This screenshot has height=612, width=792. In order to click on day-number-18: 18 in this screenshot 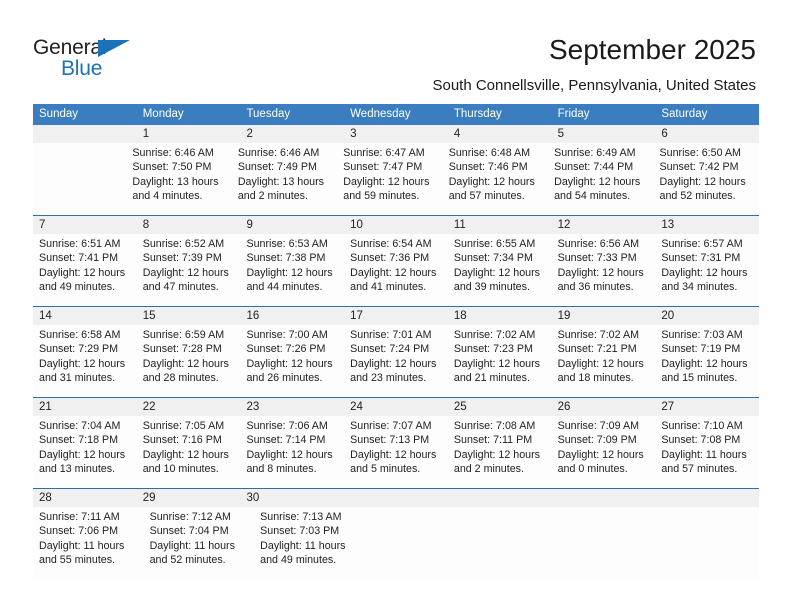, I will do `click(500, 316)`.